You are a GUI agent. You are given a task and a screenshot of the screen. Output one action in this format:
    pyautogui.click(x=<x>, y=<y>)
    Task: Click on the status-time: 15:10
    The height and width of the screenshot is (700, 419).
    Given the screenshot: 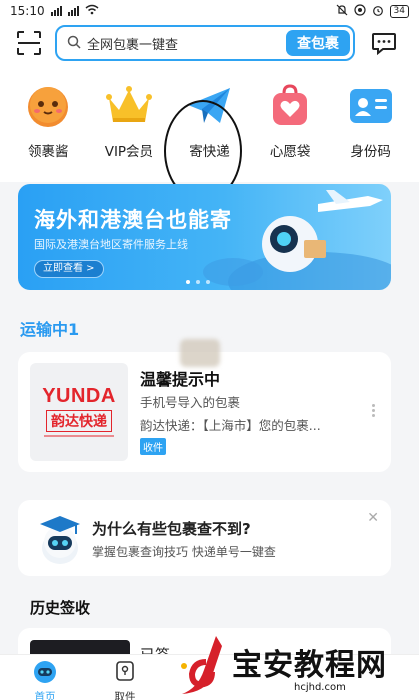 What is the action you would take?
    pyautogui.click(x=27, y=11)
    